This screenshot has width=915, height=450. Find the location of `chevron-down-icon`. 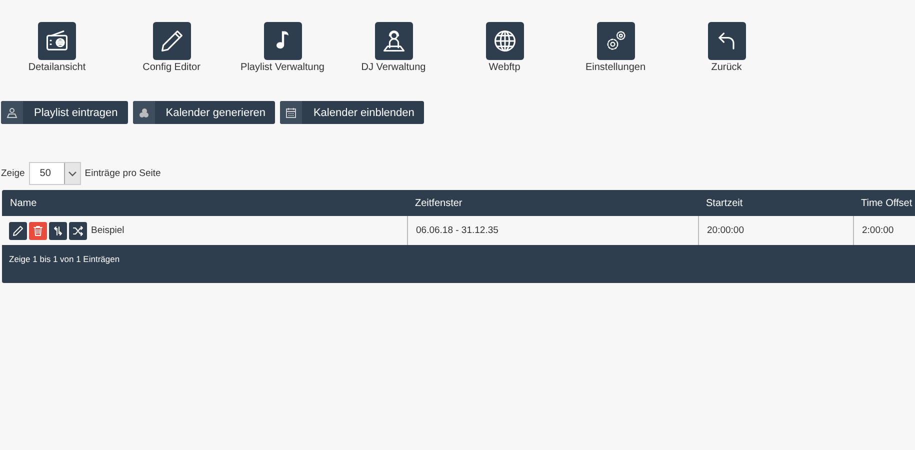

chevron-down-icon is located at coordinates (72, 173).